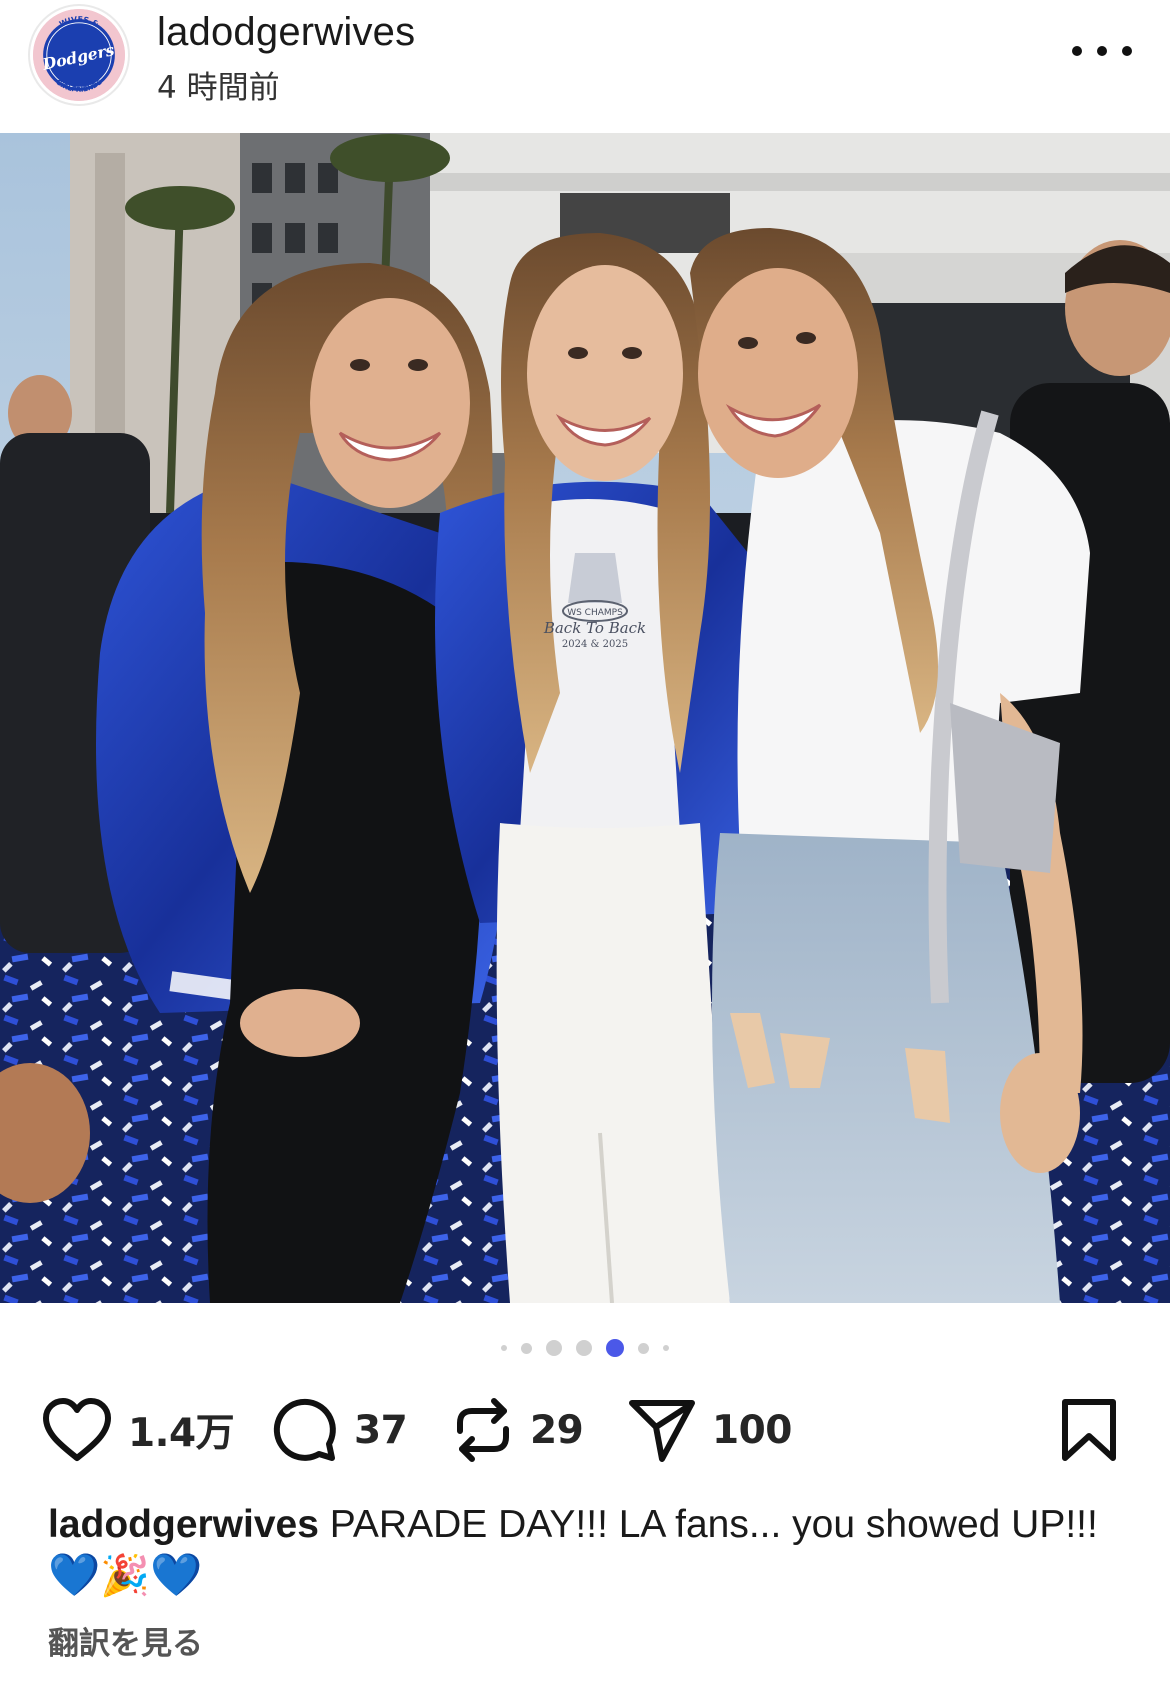  I want to click on more-icon, so click(1077, 51).